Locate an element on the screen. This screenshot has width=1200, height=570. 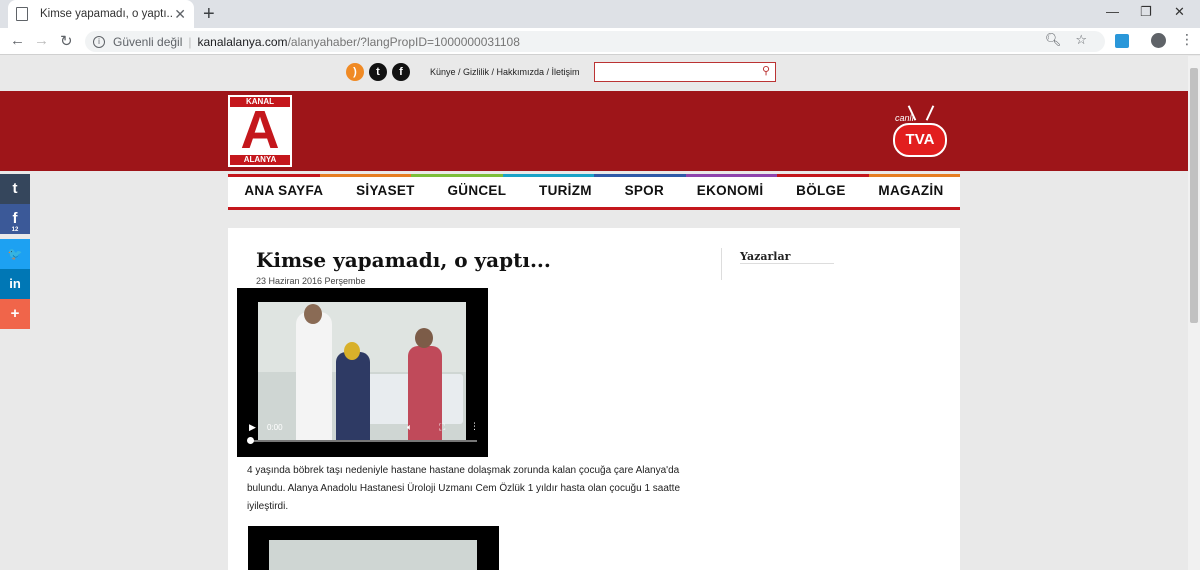
share-twitter-button: 🐦 is located at coordinates (15, 254).